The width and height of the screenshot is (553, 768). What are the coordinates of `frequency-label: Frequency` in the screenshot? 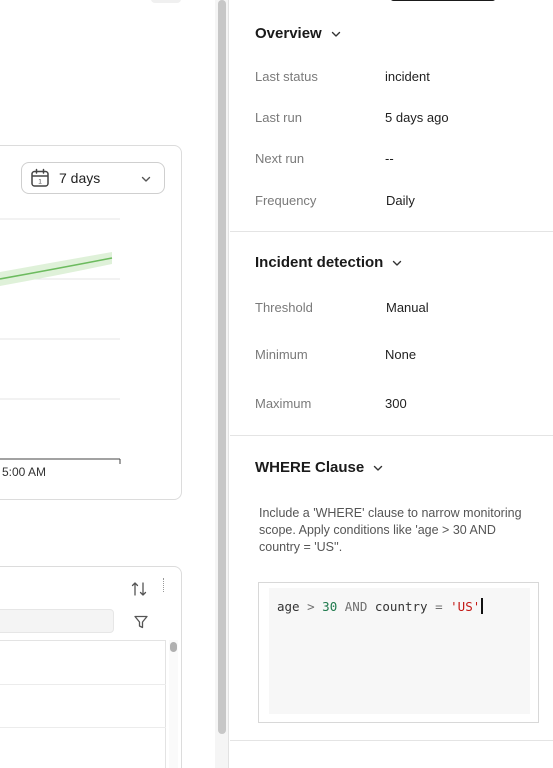 It's located at (286, 200).